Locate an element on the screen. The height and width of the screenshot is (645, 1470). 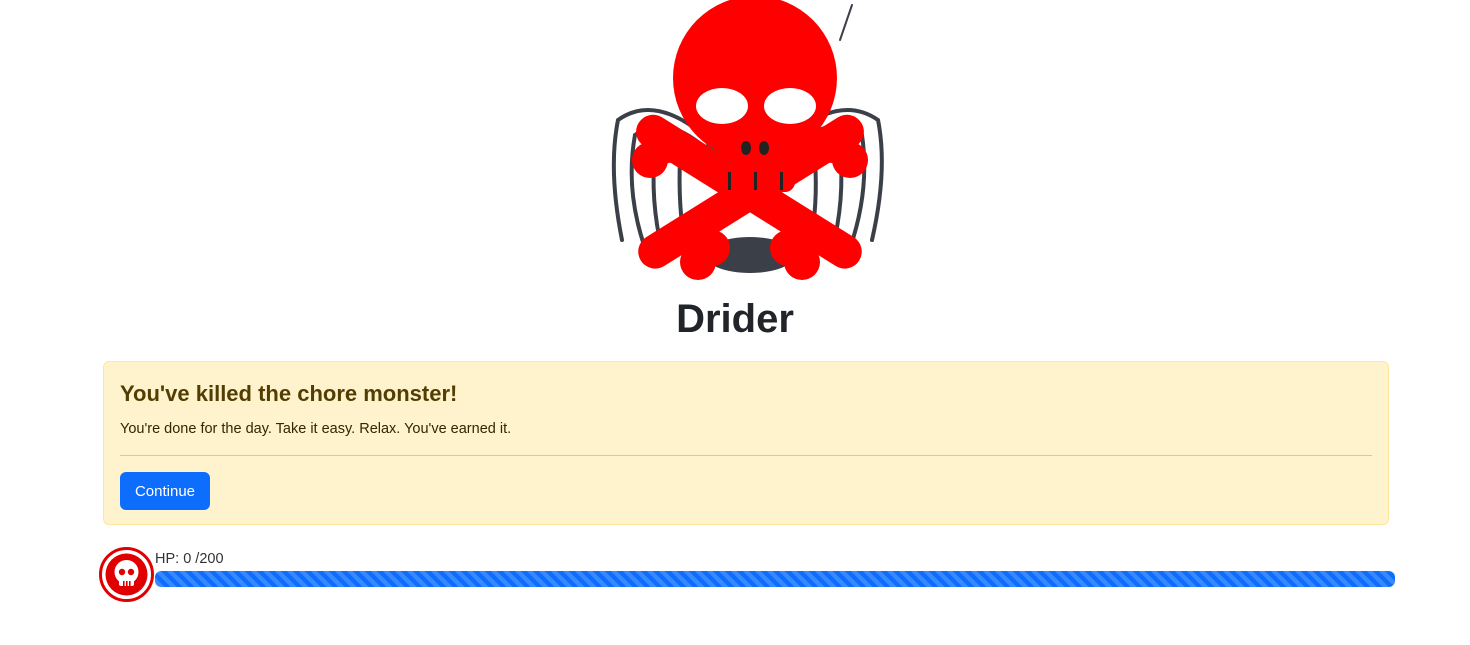
monster-image is located at coordinates (747, 145).